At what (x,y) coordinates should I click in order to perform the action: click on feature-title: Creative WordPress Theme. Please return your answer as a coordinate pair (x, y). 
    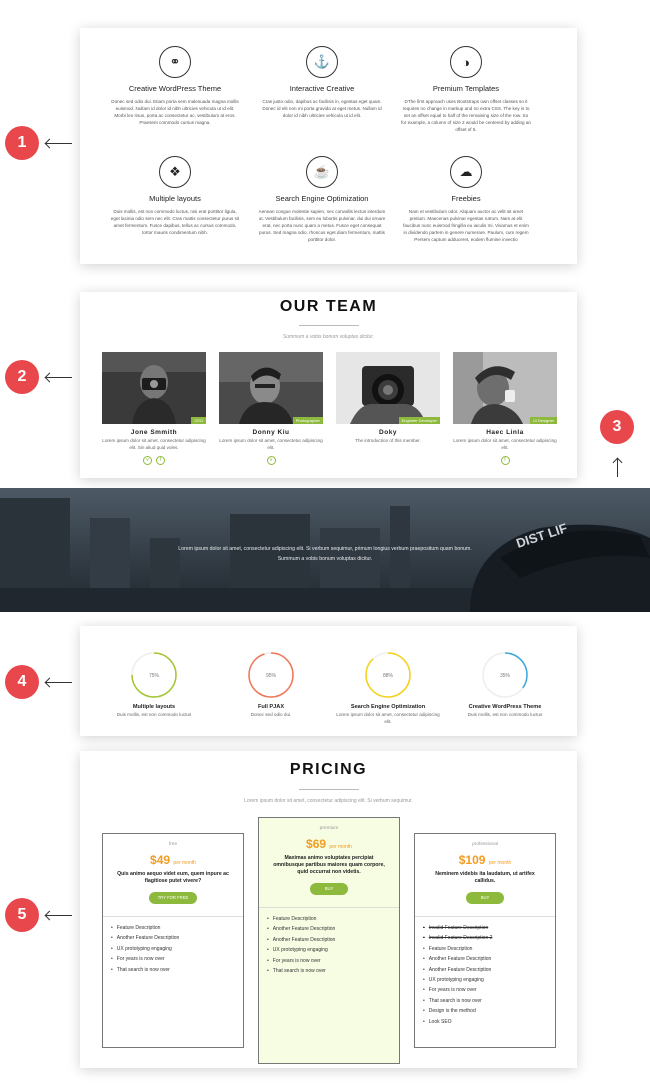
    Looking at the image, I should click on (175, 88).